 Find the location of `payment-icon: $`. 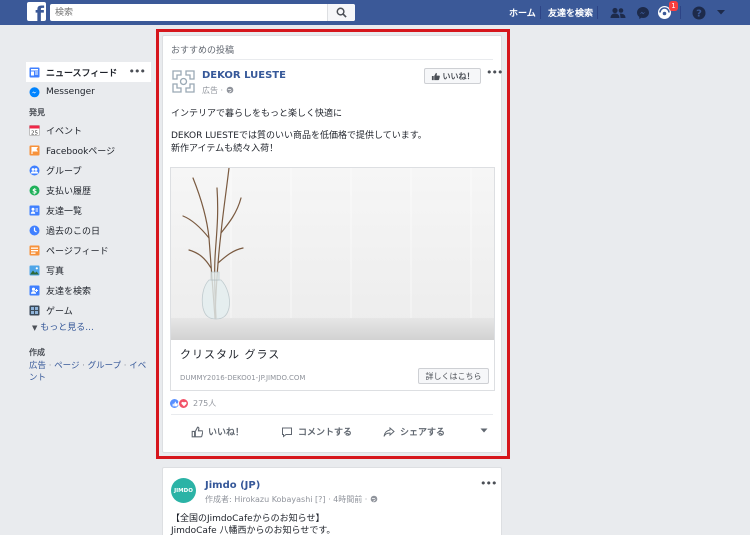

payment-icon: $ is located at coordinates (34, 190).